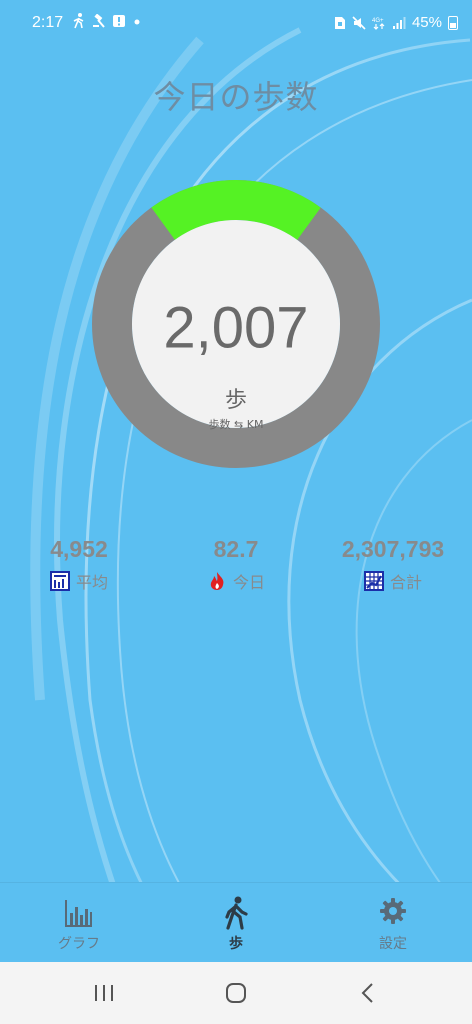 This screenshot has height=1024, width=472. I want to click on battery-icon, so click(453, 22).